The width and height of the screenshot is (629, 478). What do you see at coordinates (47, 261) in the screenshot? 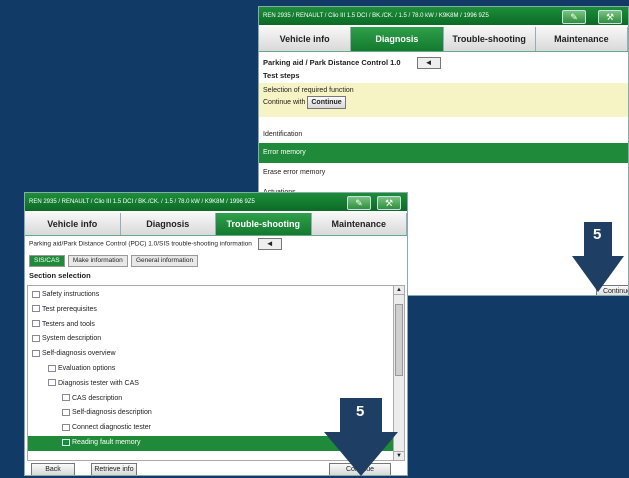
I see `subtab-sis-cas: SIS/CAS` at bounding box center [47, 261].